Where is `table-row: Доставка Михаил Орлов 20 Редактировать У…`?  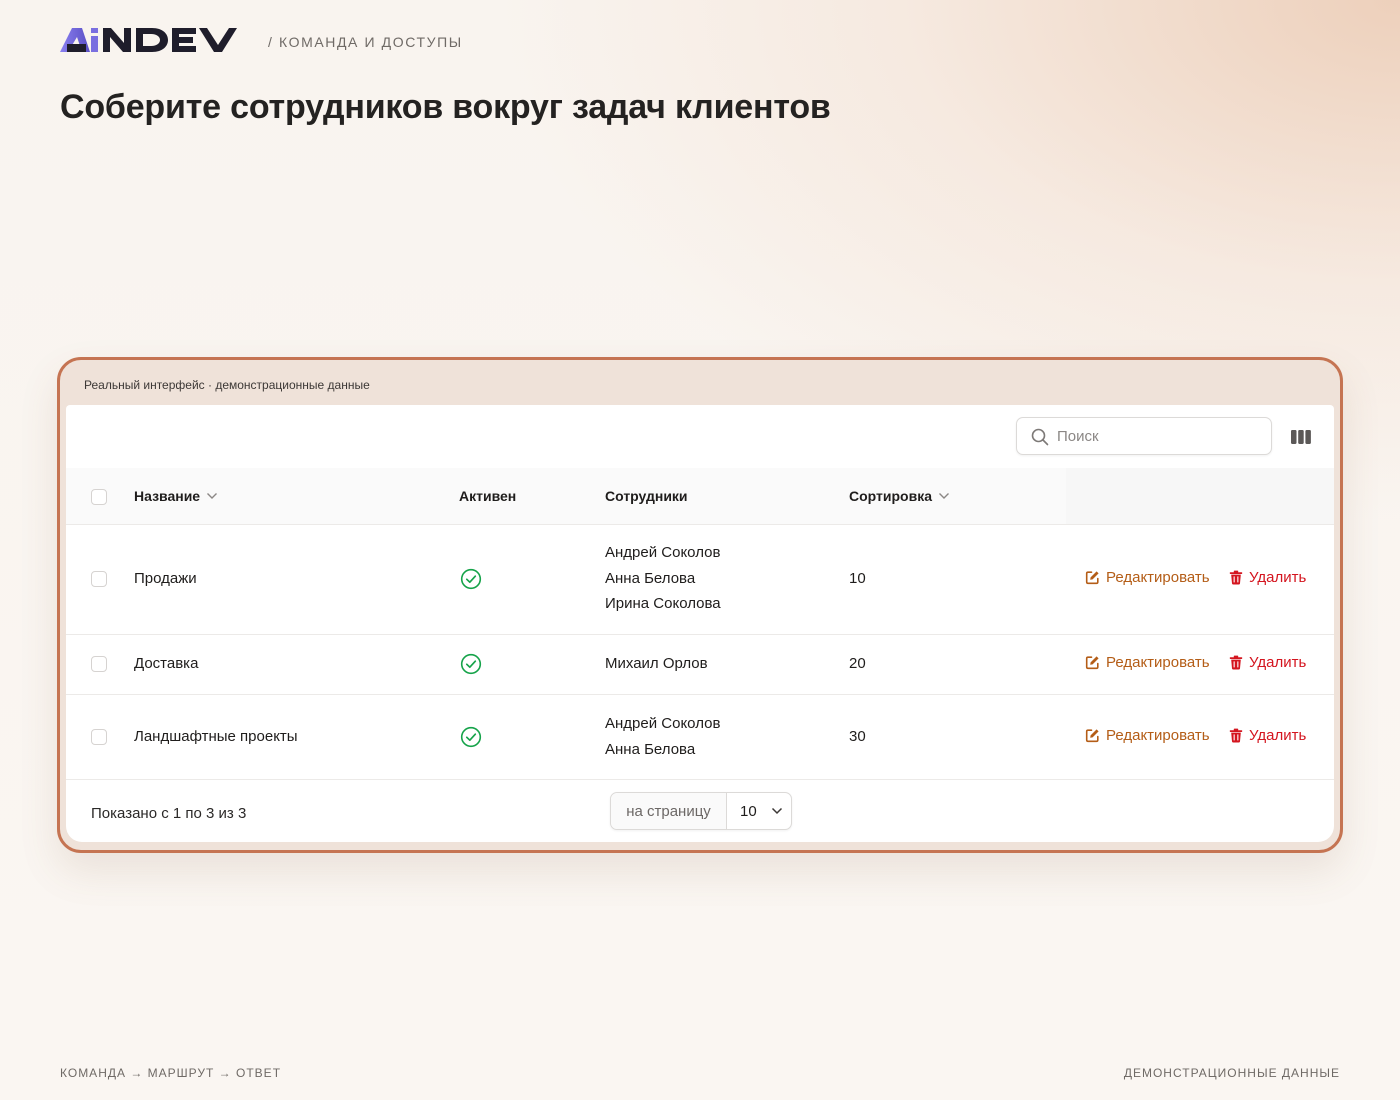
table-row: Доставка Михаил Орлов 20 Редактировать У… is located at coordinates (700, 664).